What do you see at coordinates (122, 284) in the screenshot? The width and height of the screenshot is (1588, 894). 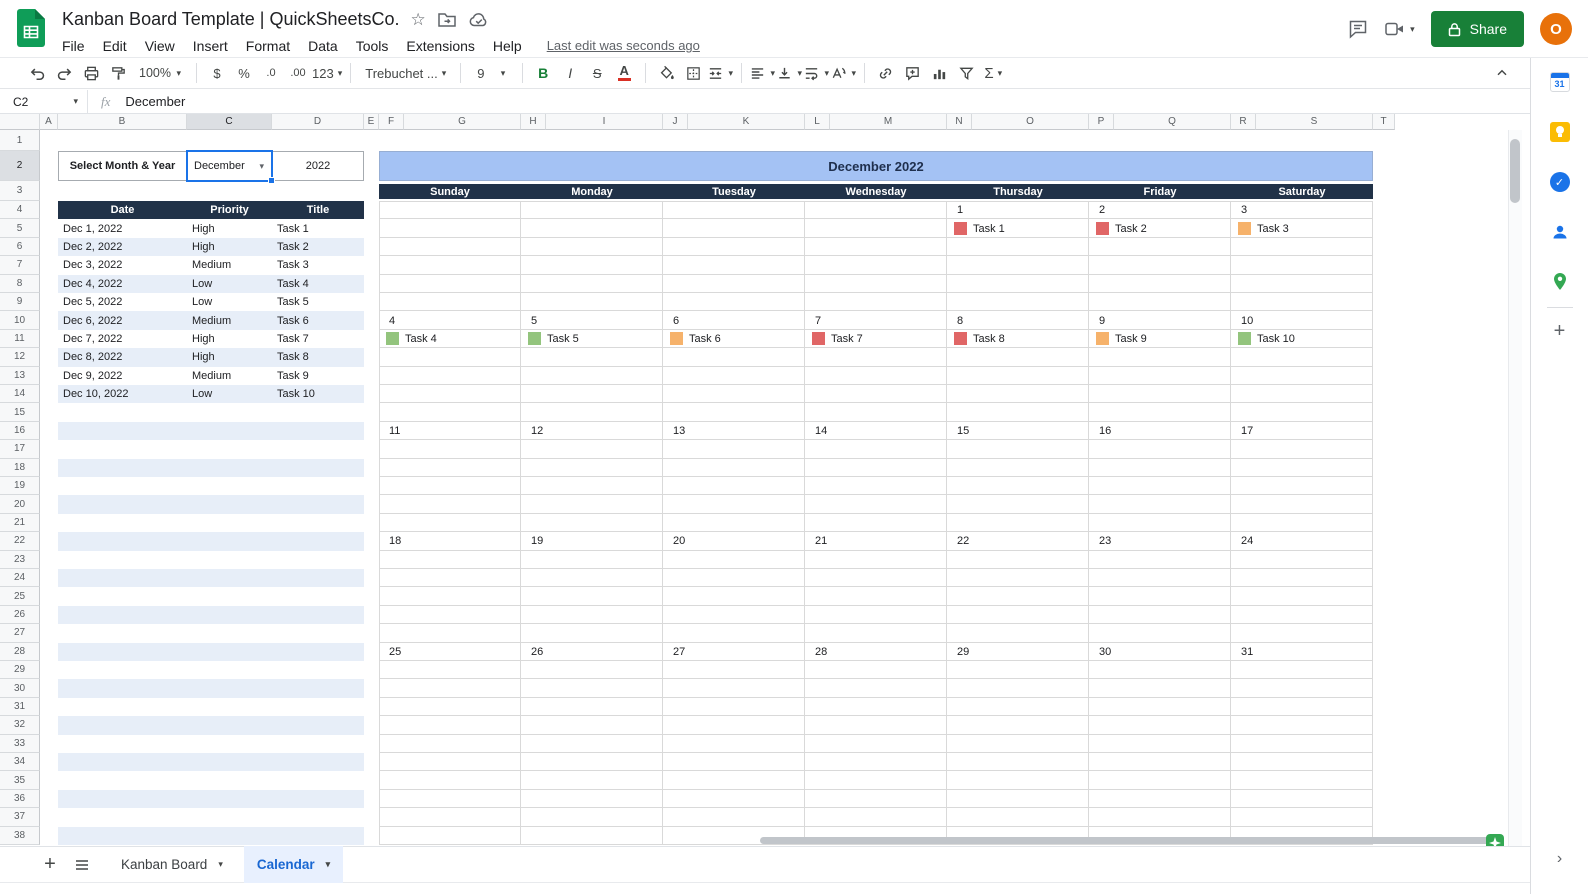 I see `task-date-cell: Dec 4, 2022` at bounding box center [122, 284].